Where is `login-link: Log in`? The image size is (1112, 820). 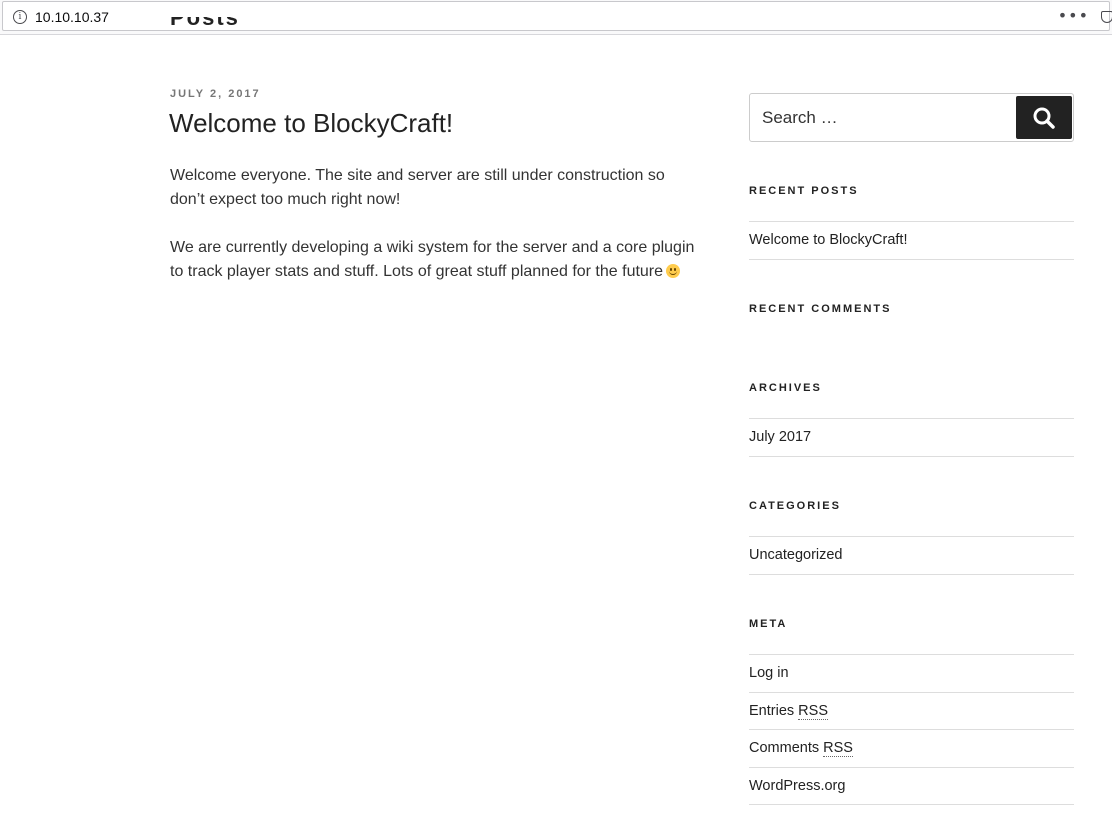
login-link: Log in is located at coordinates (769, 673).